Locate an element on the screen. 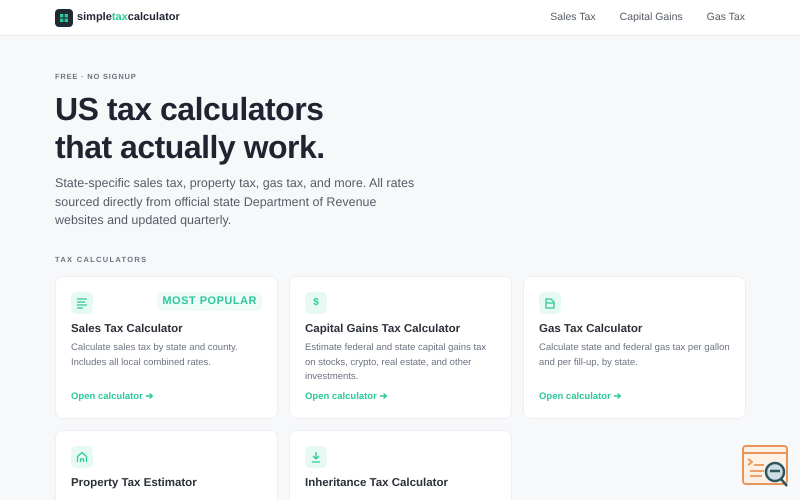  nav-link: Gas Tax is located at coordinates (725, 18).